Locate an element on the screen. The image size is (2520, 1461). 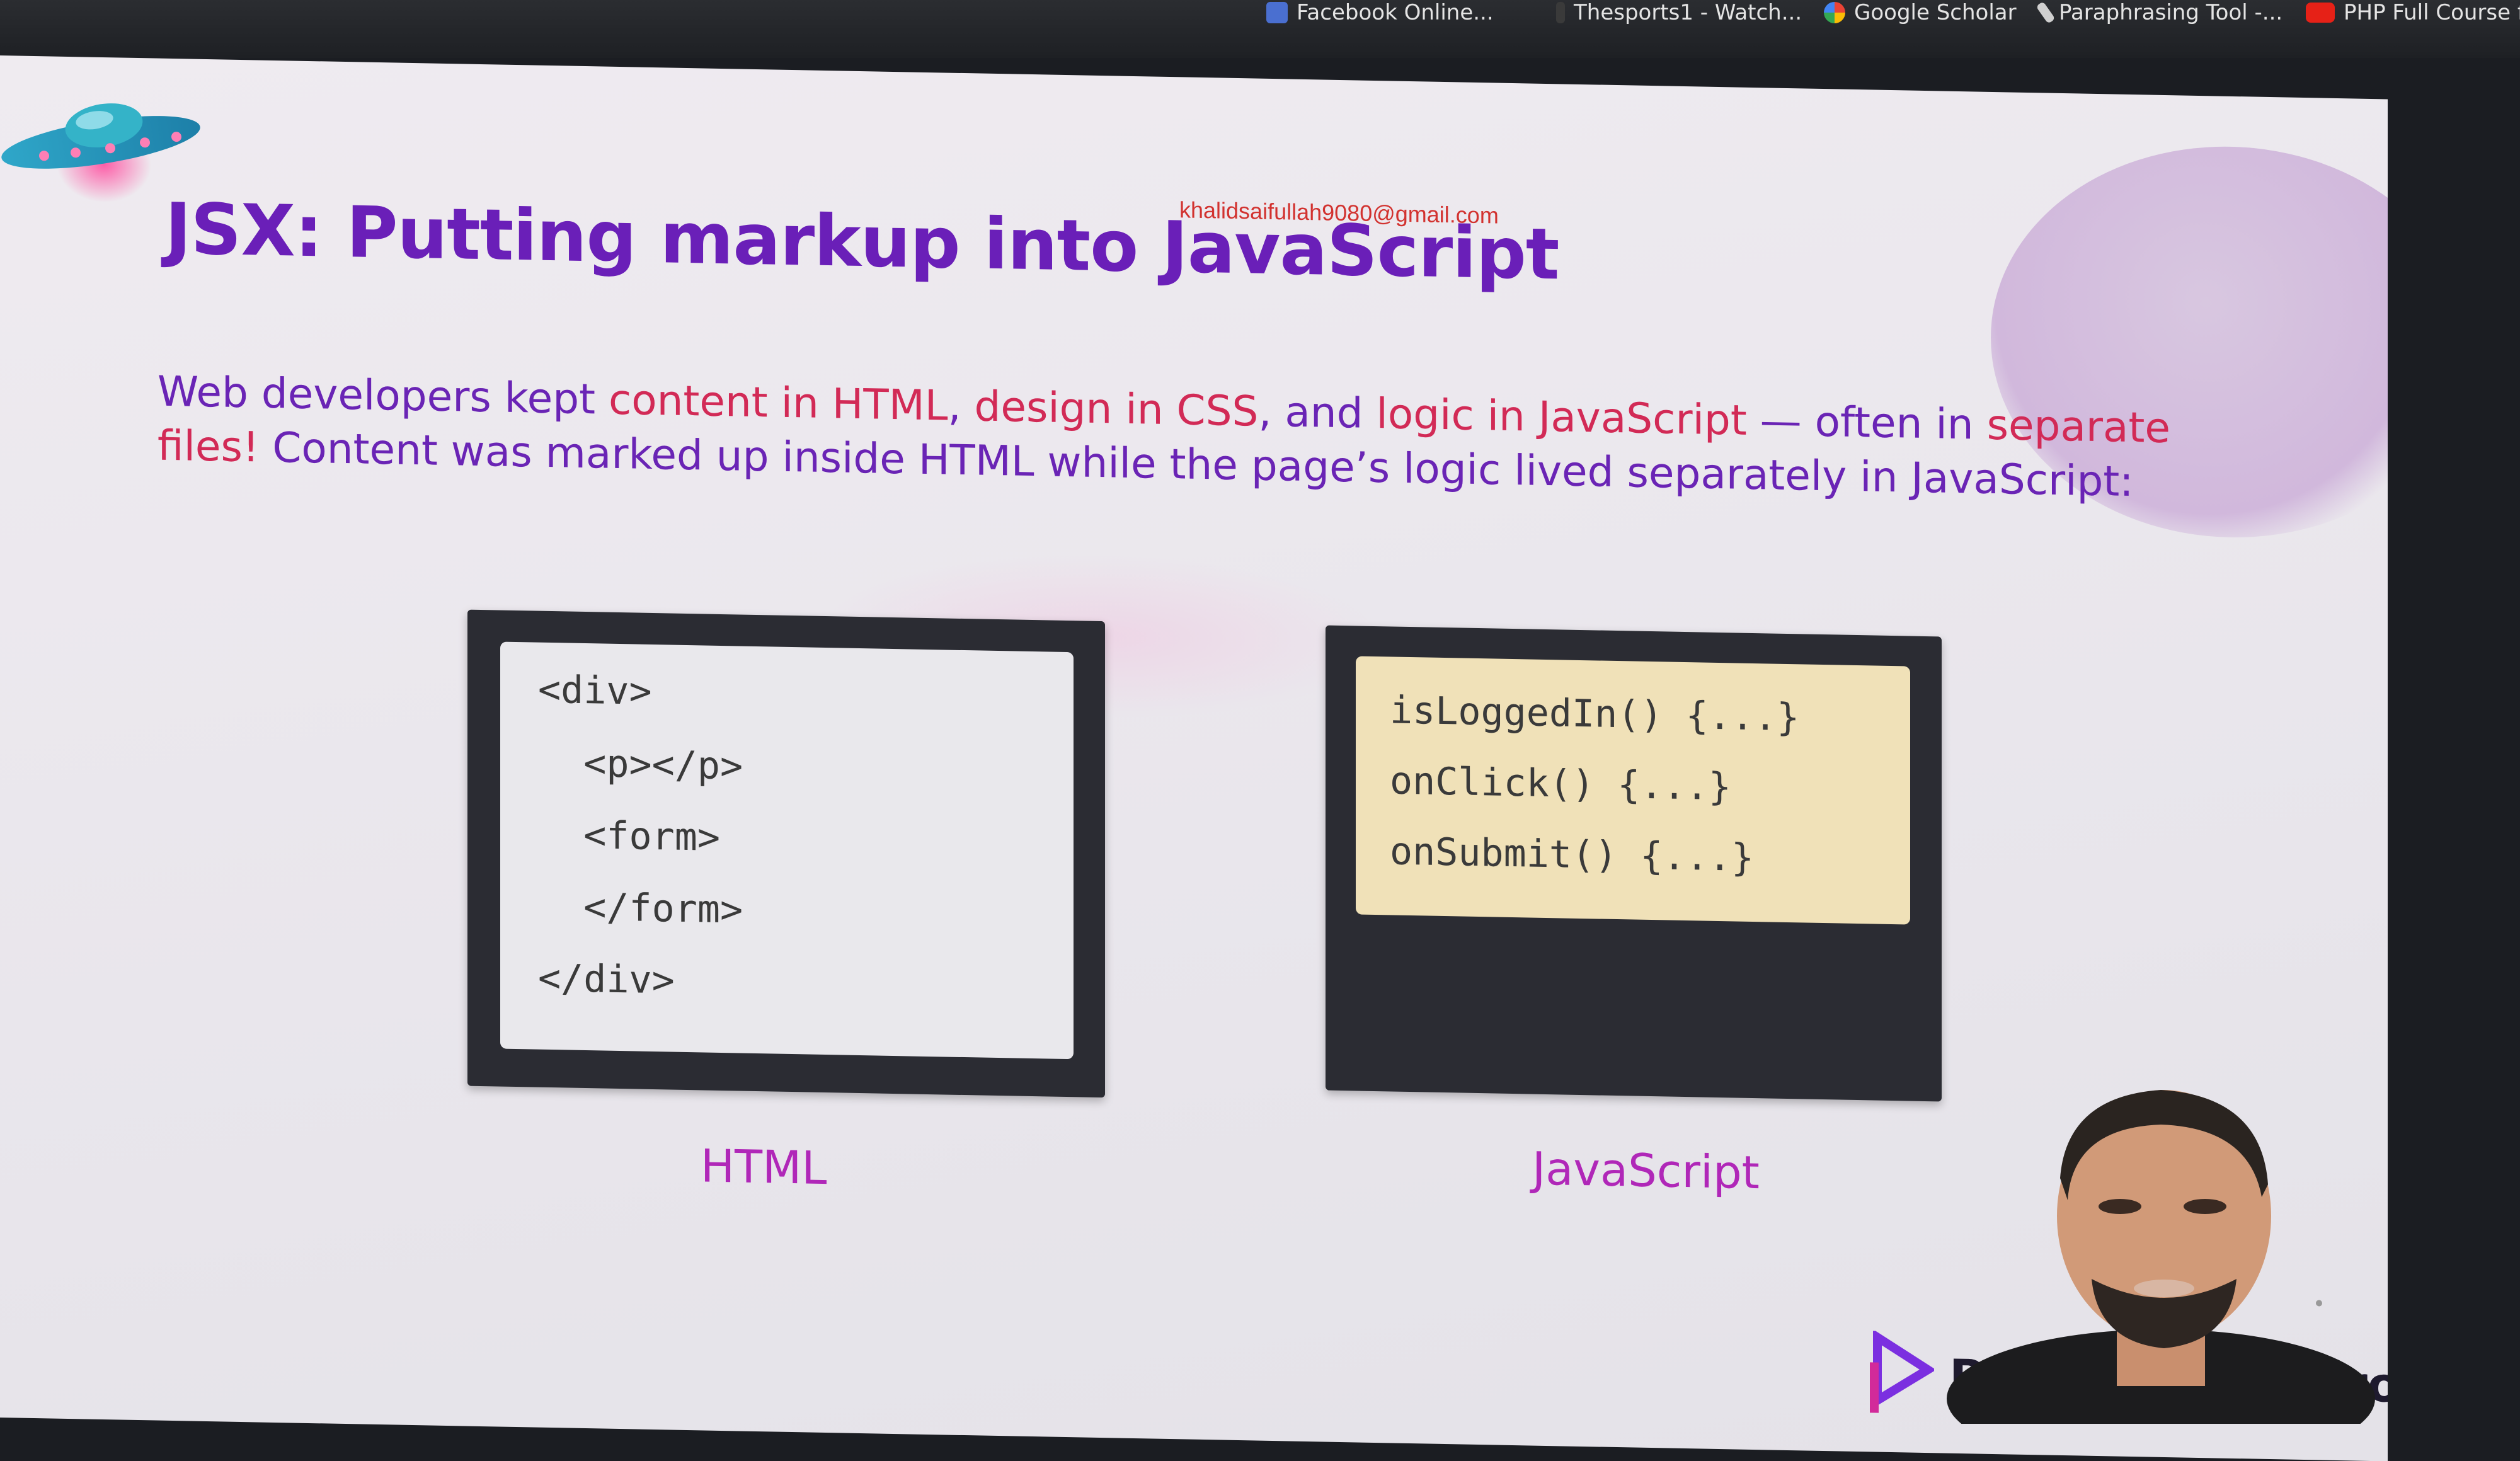
bookmark-label: Google Scholar is located at coordinates (1935, 12).